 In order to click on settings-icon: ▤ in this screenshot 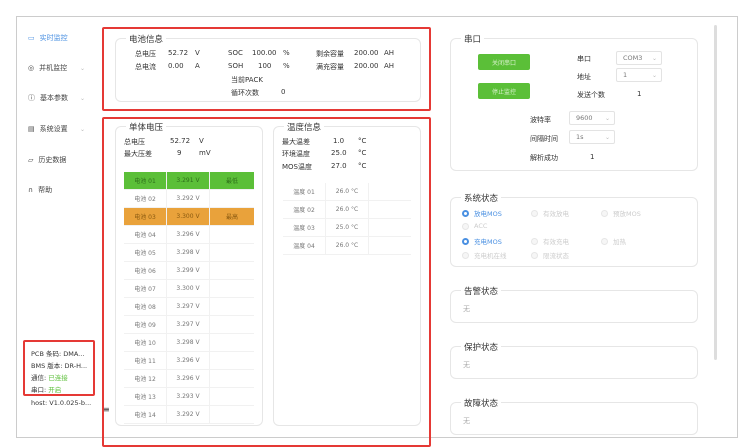, I will do `click(31, 129)`.